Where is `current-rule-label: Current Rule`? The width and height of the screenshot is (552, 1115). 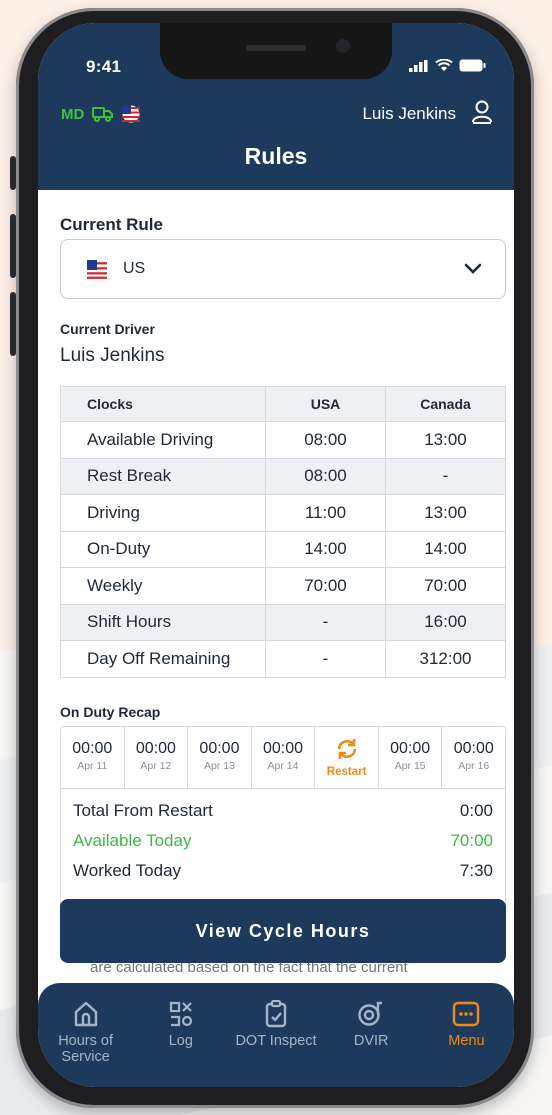 current-rule-label: Current Rule is located at coordinates (111, 224).